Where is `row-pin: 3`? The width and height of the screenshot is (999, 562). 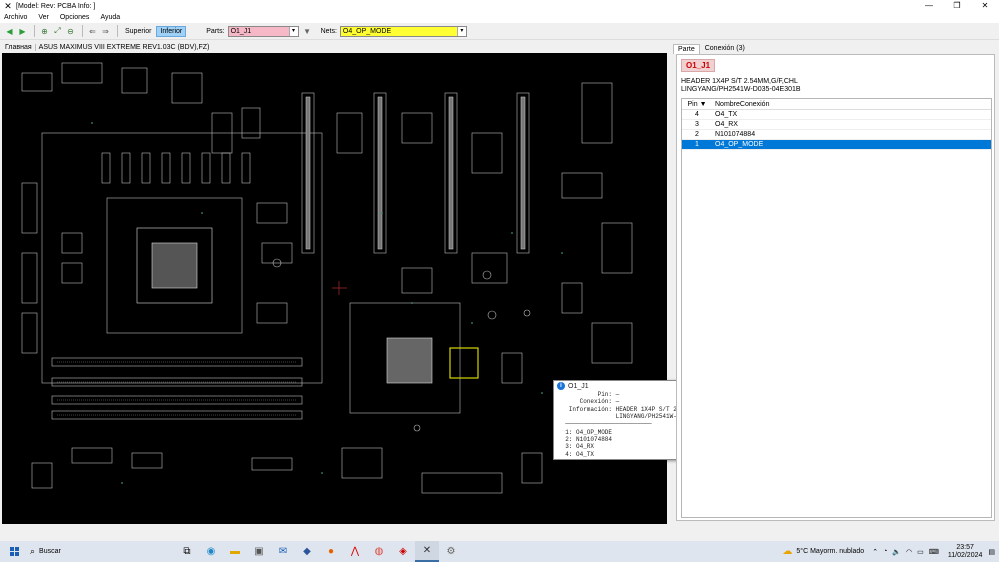 row-pin: 3 is located at coordinates (697, 124).